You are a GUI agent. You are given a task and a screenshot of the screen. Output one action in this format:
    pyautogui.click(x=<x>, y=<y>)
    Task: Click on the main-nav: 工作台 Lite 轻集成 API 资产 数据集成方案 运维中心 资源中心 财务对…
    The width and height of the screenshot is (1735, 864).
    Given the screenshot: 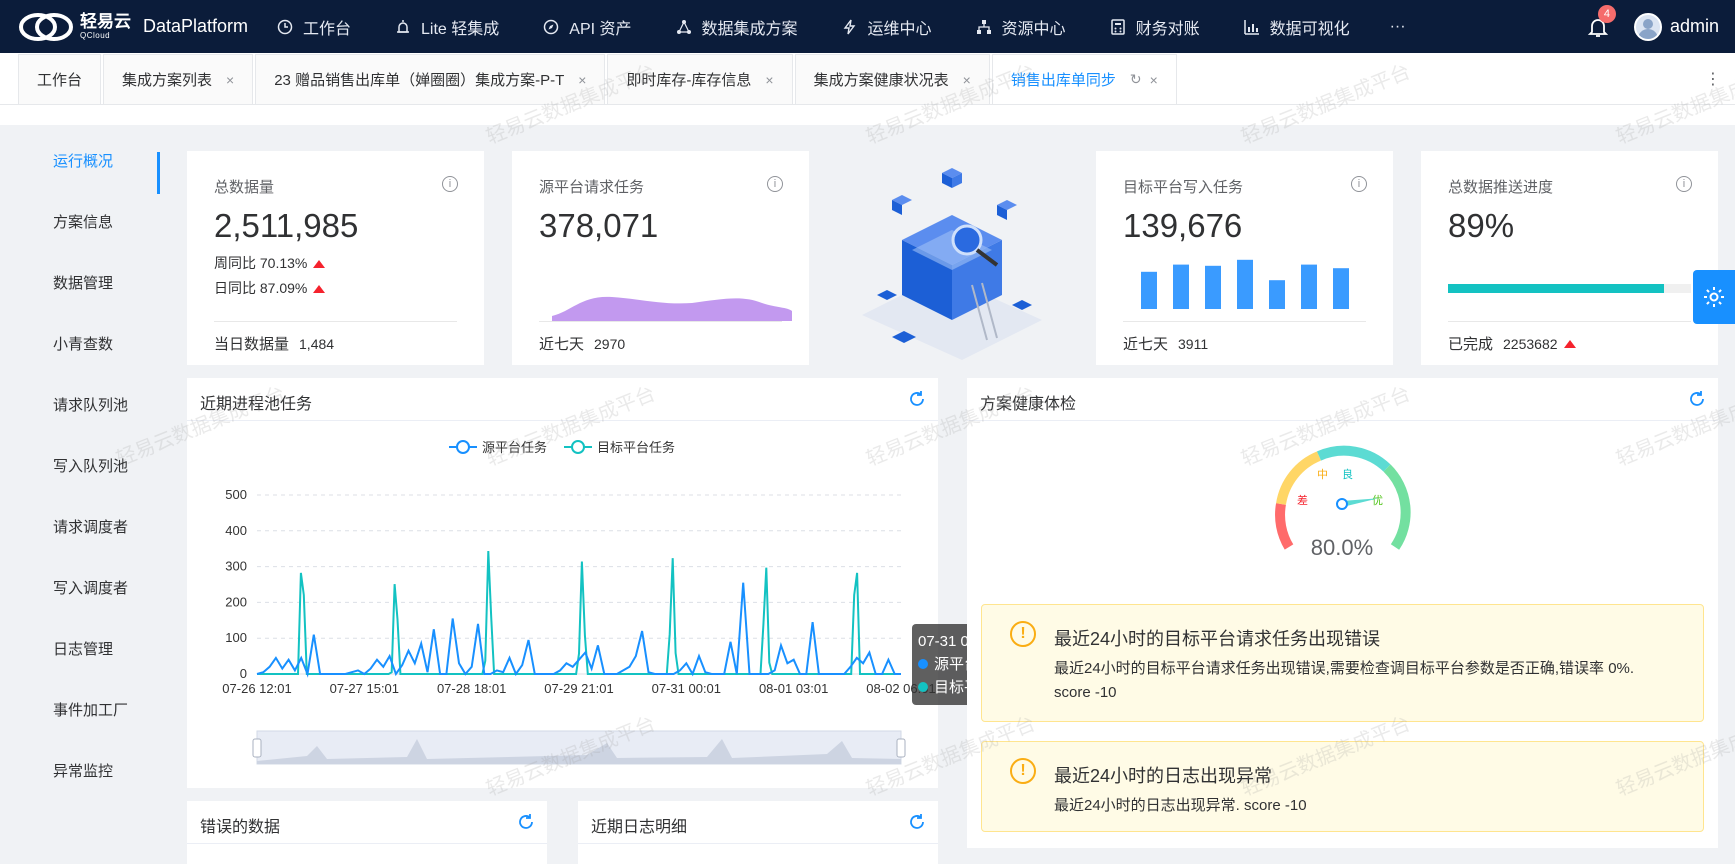 What is the action you would take?
    pyautogui.click(x=839, y=26)
    